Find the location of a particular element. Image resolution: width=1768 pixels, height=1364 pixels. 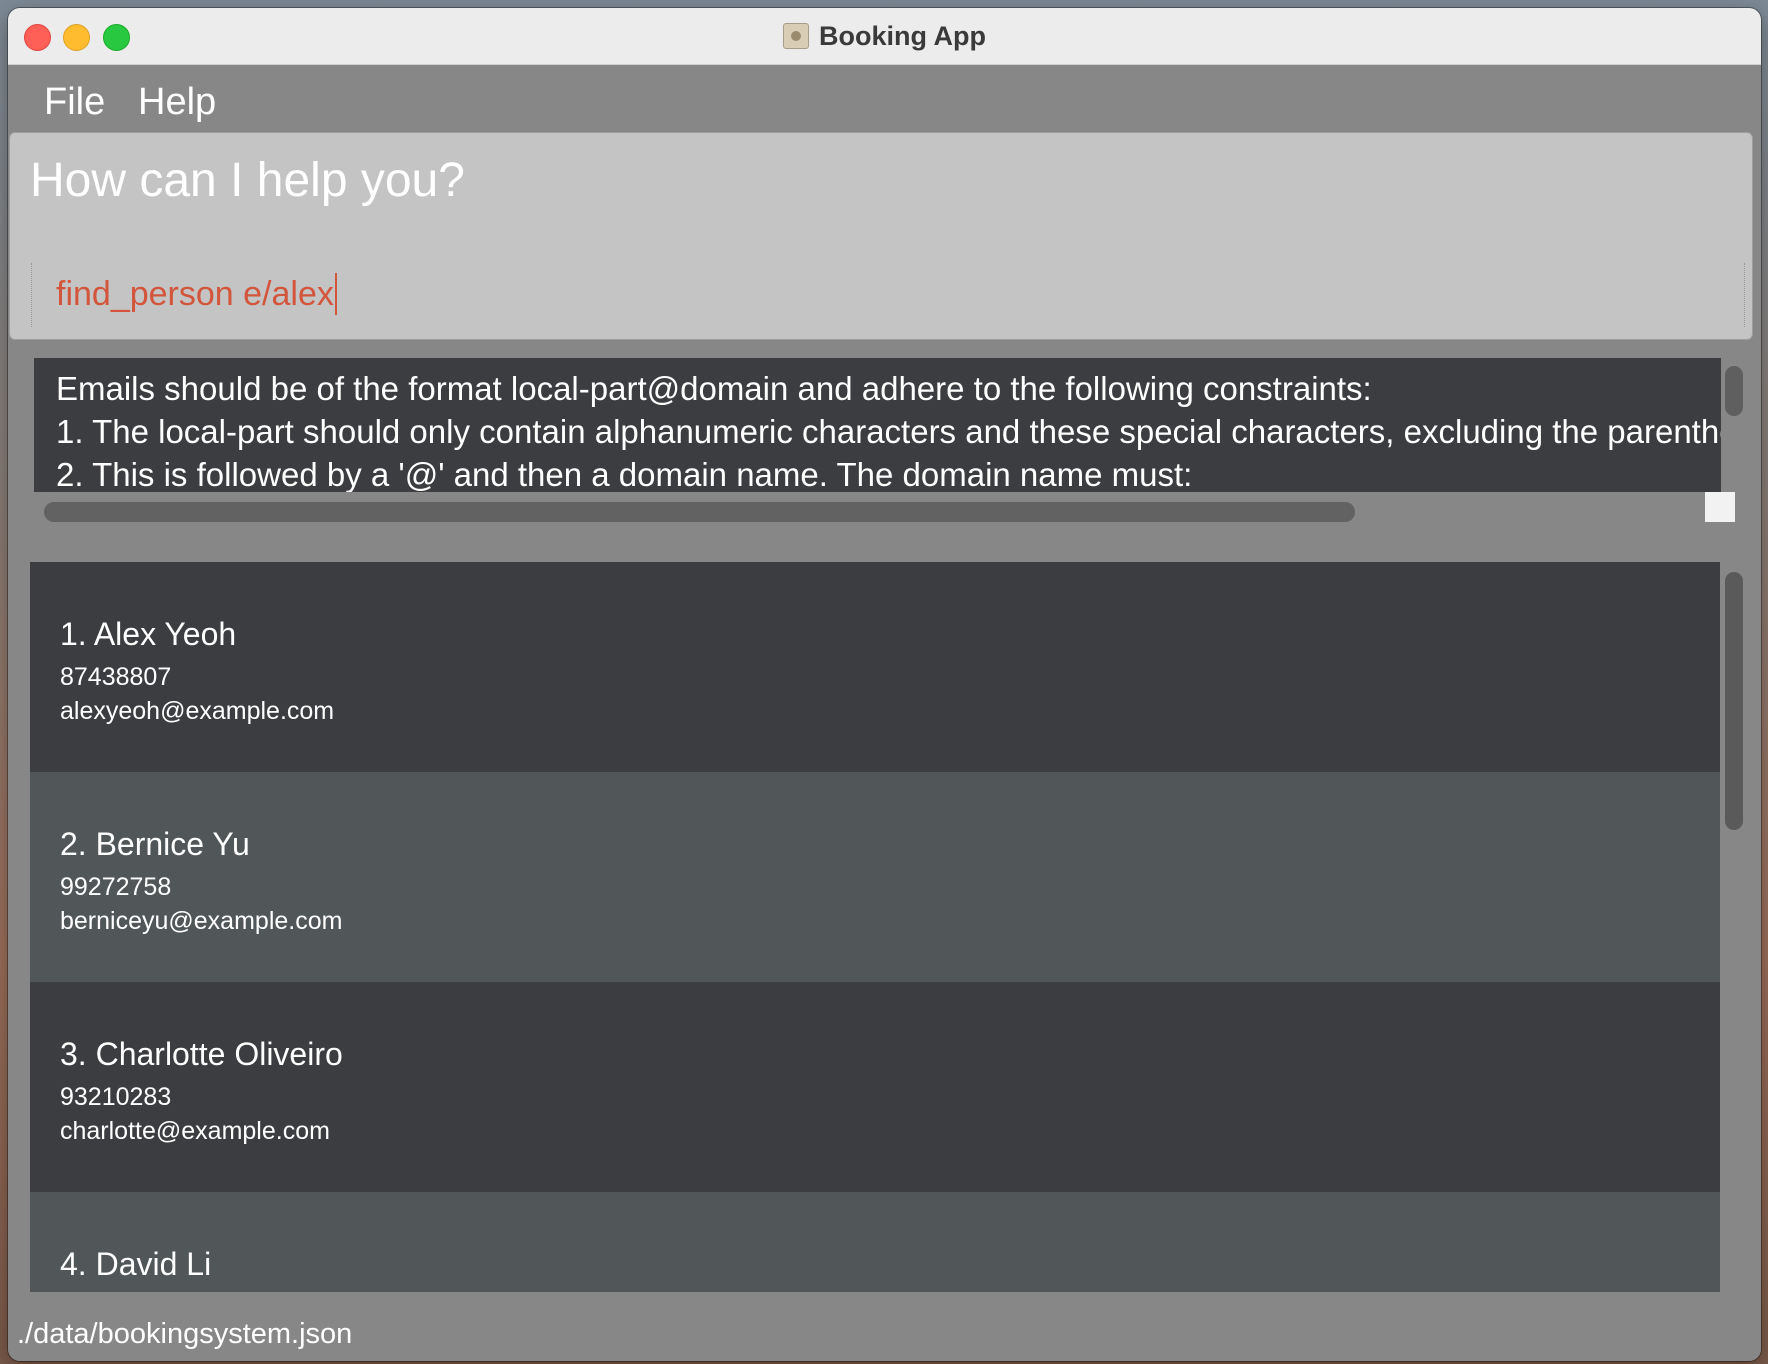

scrollbar-corner is located at coordinates (1720, 507).